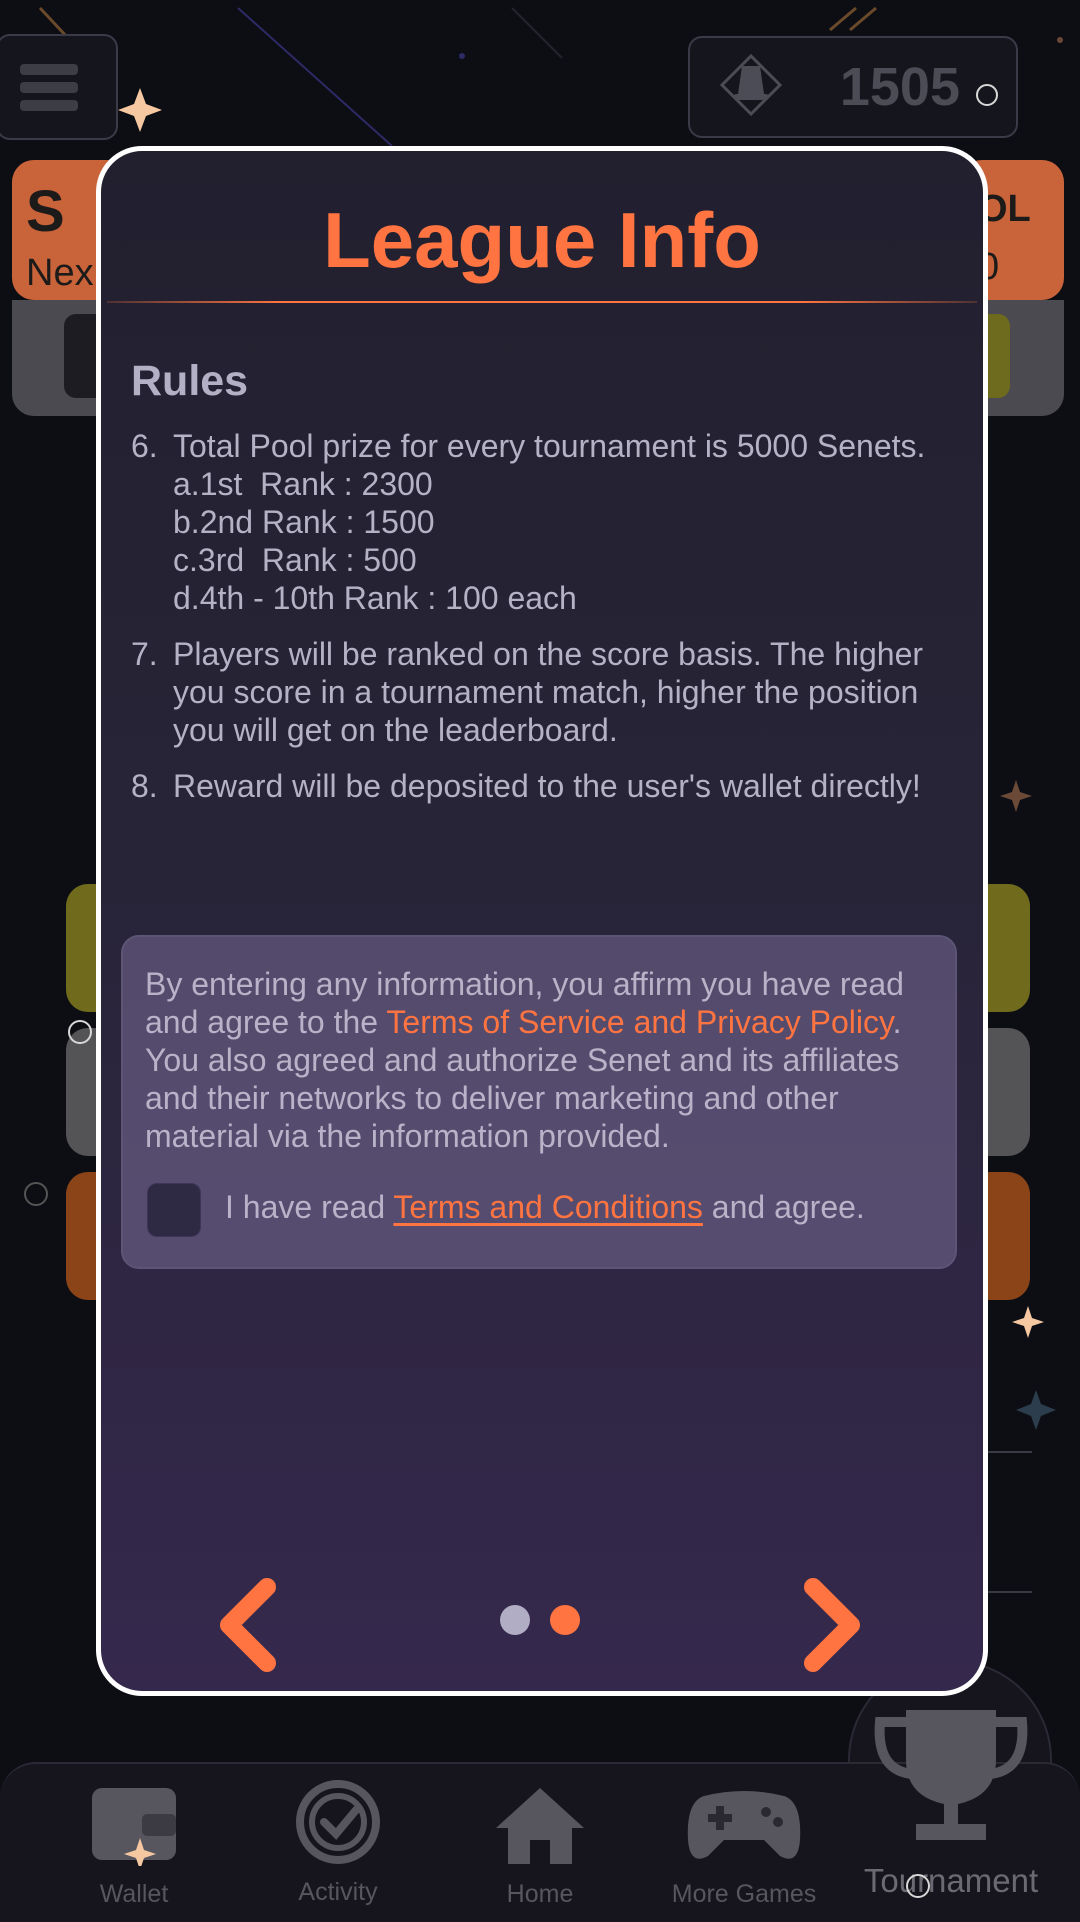  I want to click on next-arrow-icon, so click(831, 1625).